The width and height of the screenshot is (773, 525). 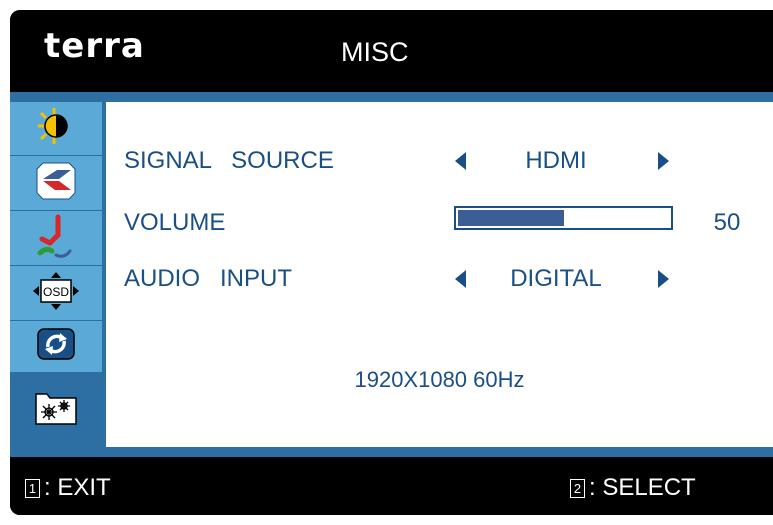 I want to click on volume-slider-fill, so click(x=511, y=218).